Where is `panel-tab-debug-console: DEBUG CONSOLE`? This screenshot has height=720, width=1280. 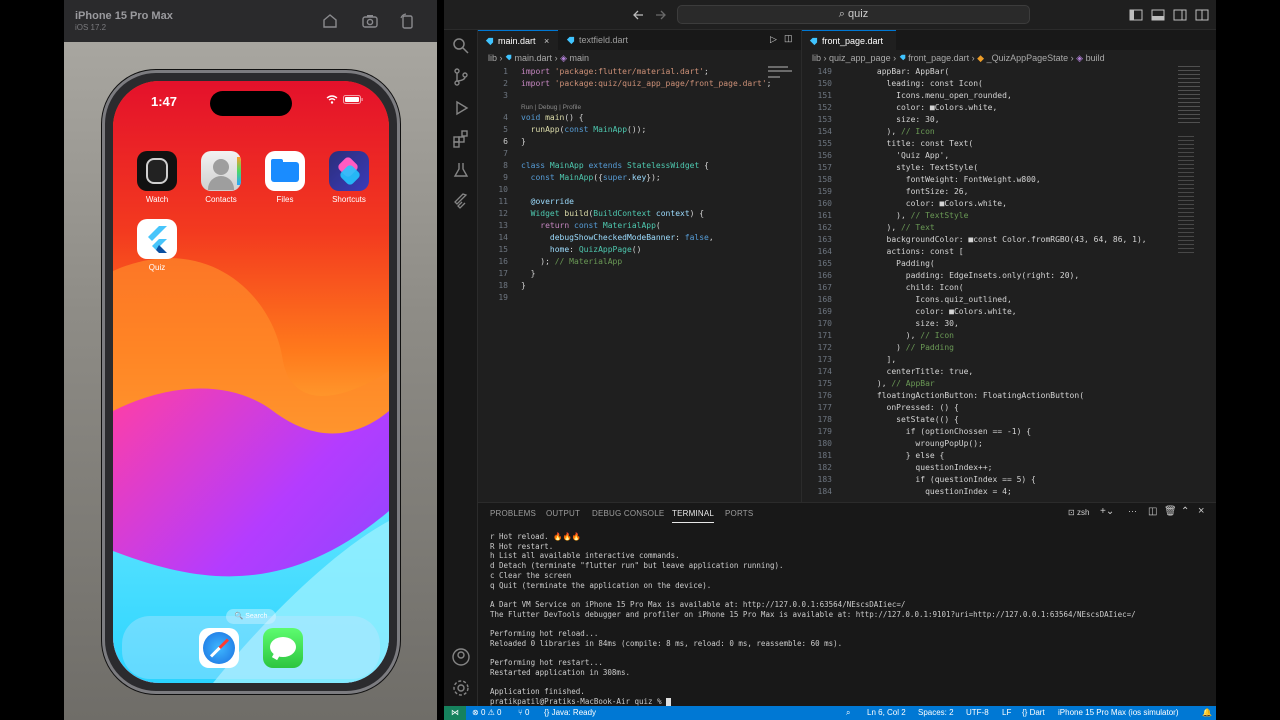
panel-tab-debug-console: DEBUG CONSOLE is located at coordinates (628, 513).